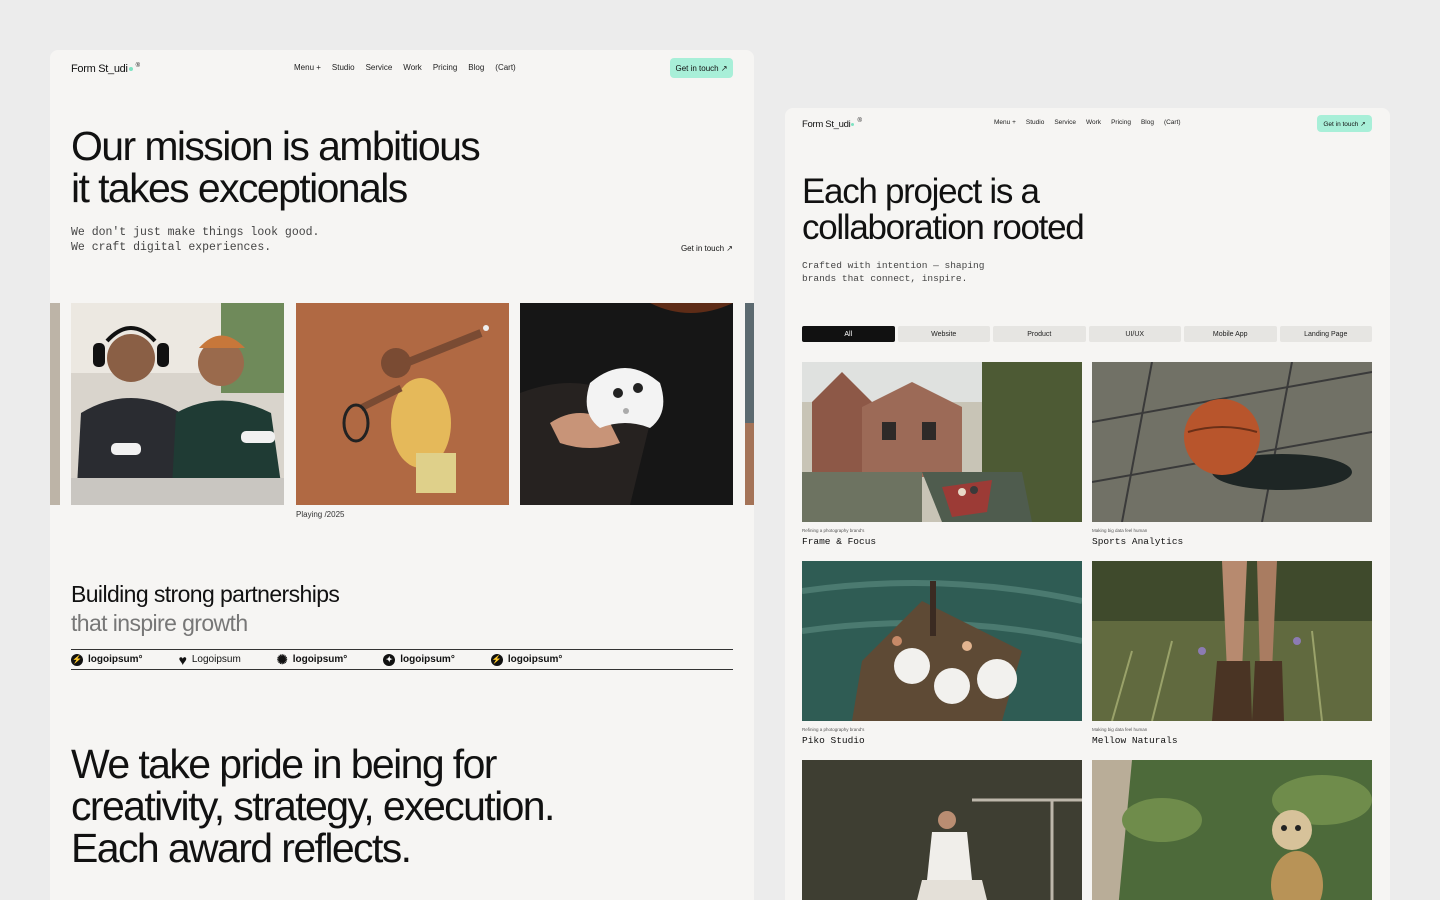  Describe the element at coordinates (893, 265) in the screenshot. I see `work-hero-subtitle-line-1: Crafted with intention — shaping` at that location.